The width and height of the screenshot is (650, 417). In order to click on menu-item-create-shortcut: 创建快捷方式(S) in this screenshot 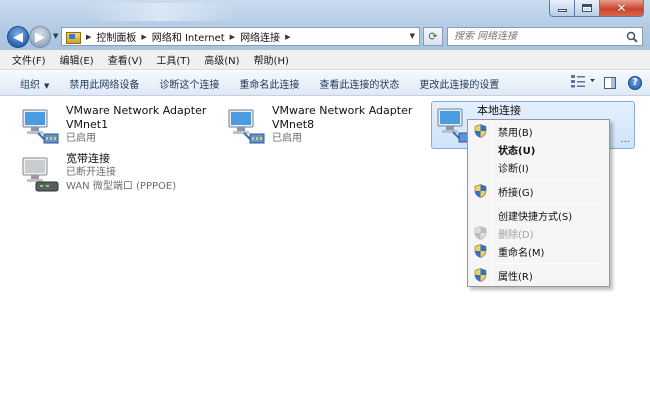, I will do `click(538, 215)`.